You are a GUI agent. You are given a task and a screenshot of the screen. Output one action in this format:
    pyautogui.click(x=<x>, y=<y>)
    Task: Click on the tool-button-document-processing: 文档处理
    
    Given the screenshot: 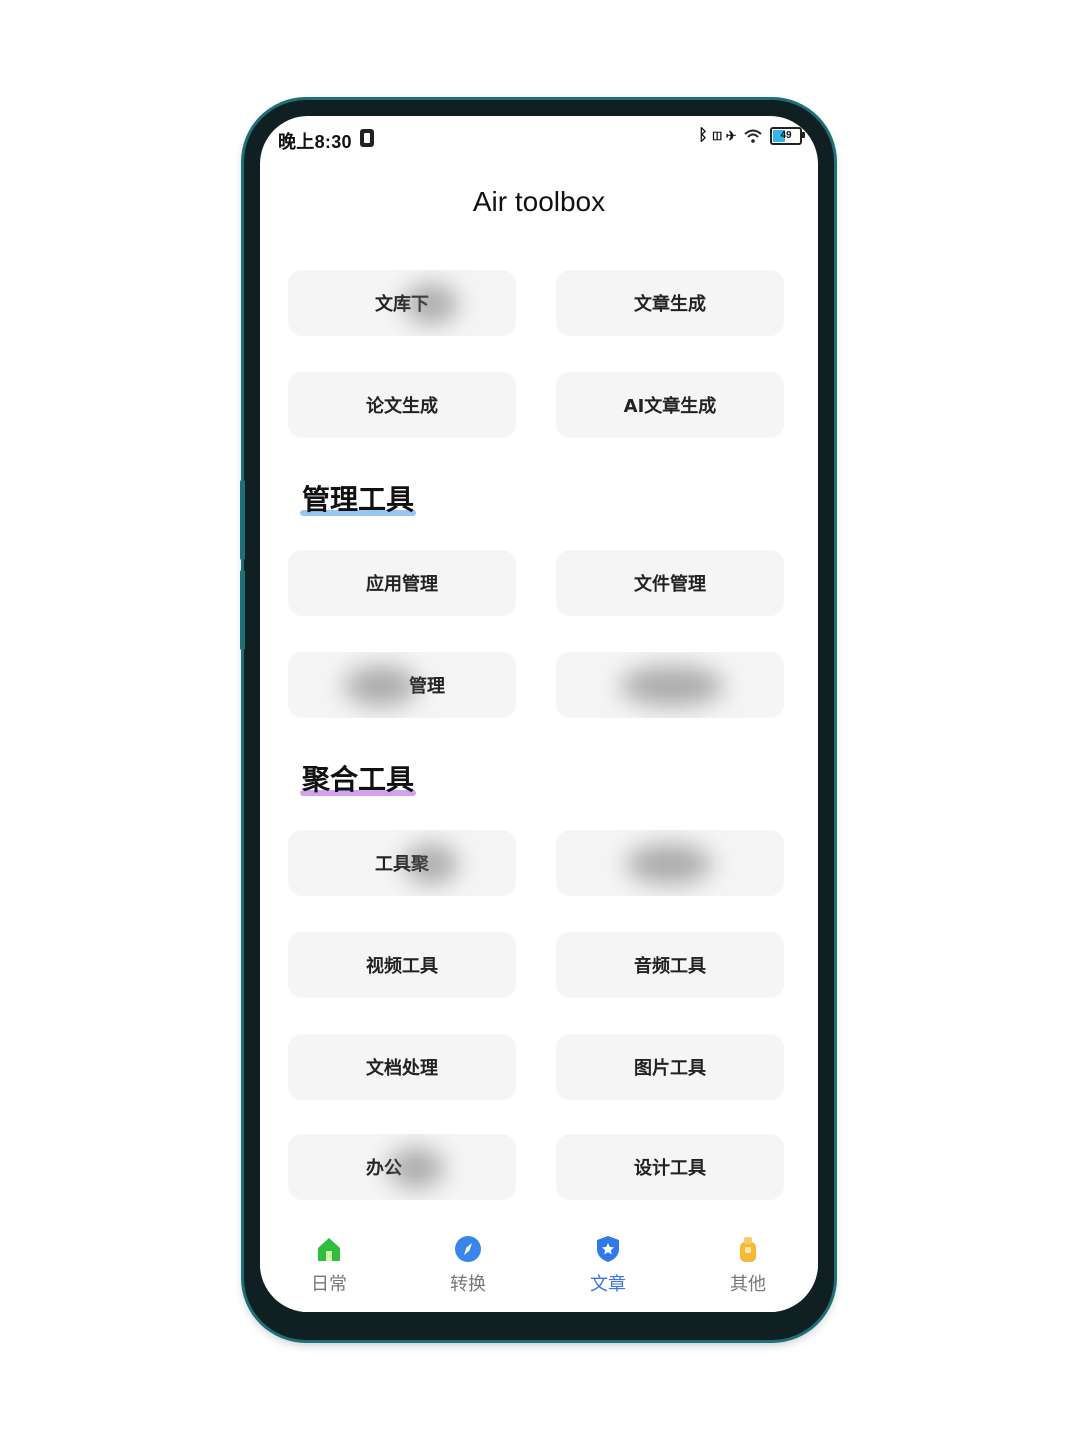 What is the action you would take?
    pyautogui.click(x=402, y=1067)
    